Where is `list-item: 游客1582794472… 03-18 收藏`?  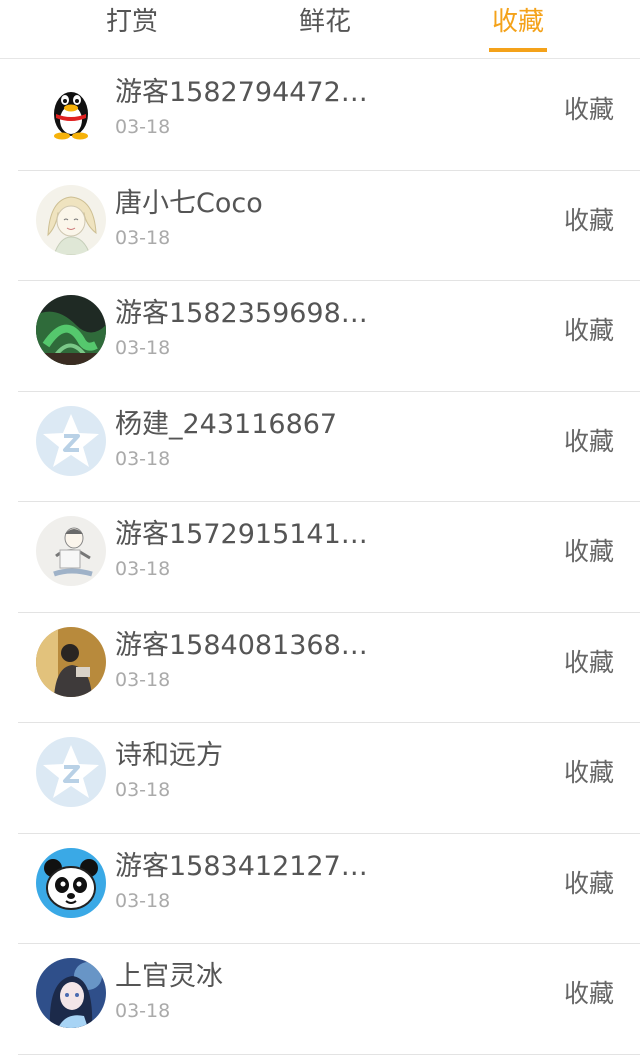
list-item: 游客1582794472… 03-18 收藏 is located at coordinates (329, 115).